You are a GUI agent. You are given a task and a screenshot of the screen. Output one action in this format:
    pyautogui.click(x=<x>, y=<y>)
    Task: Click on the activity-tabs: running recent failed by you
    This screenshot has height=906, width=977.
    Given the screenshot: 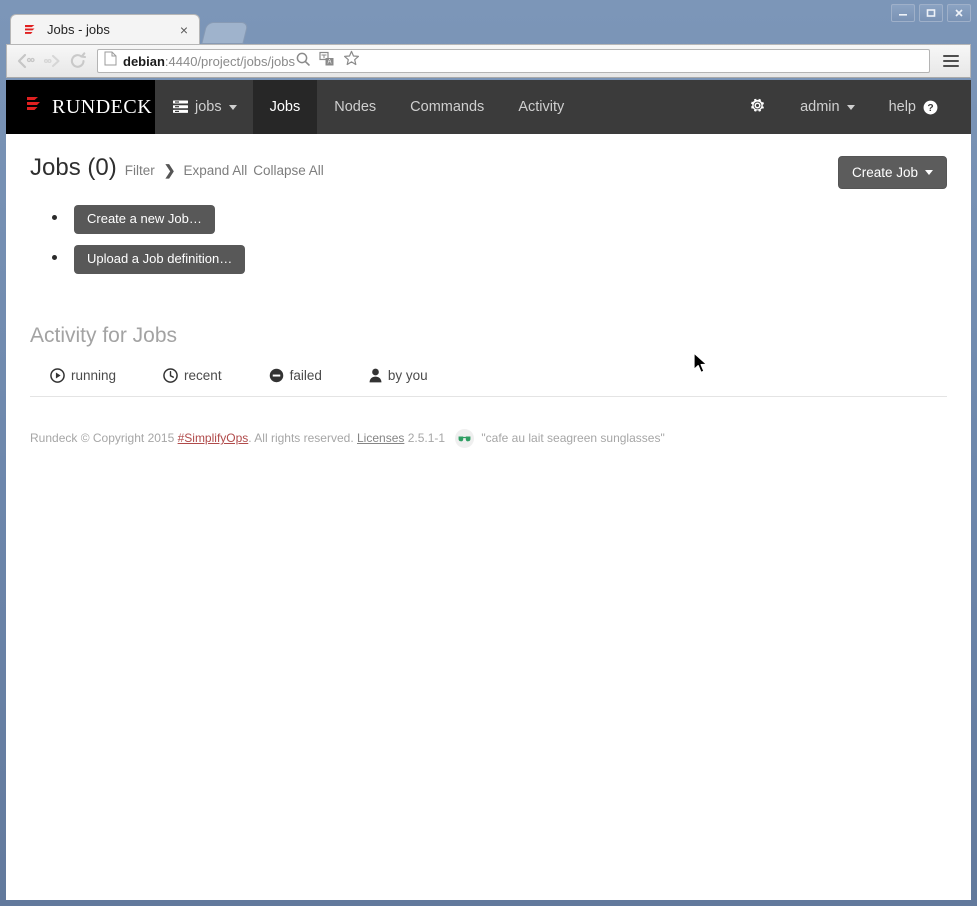 What is the action you would take?
    pyautogui.click(x=488, y=382)
    